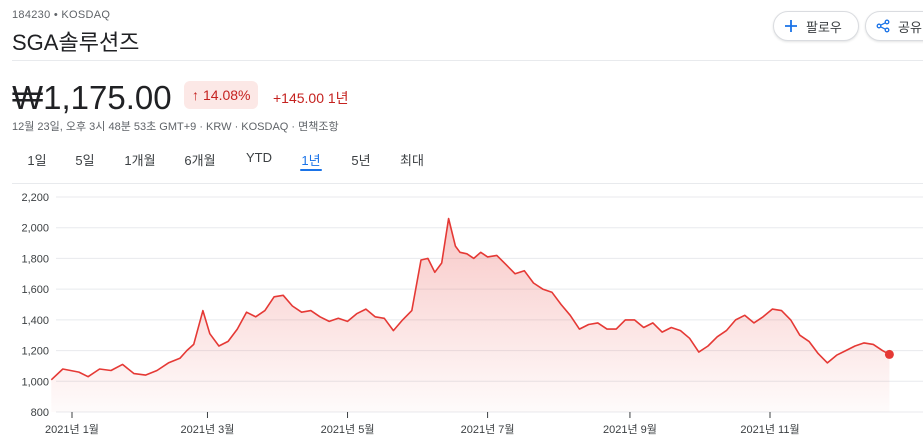  What do you see at coordinates (630, 429) in the screenshot?
I see `x-tick-label: 2021년 9월` at bounding box center [630, 429].